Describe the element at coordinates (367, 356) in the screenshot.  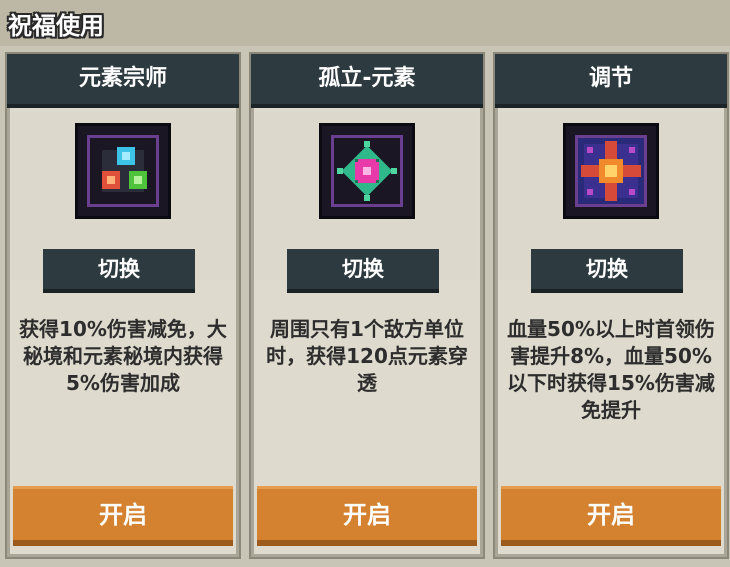
I see `card-description: 周围只有1个敌方单位时，获得120点元素穿透` at that location.